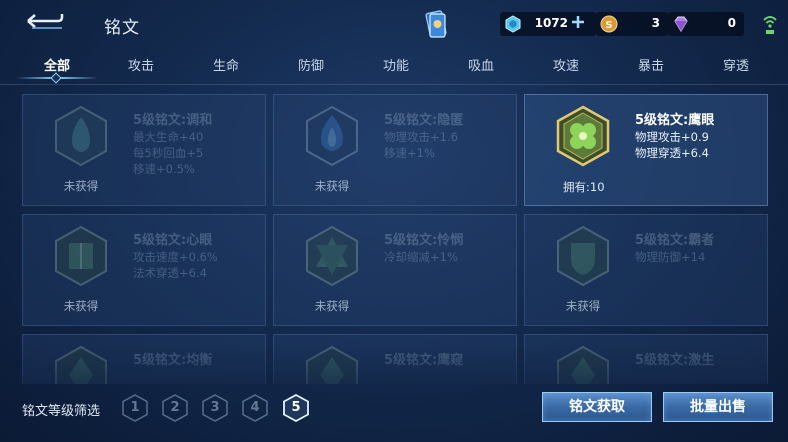 The image size is (788, 442). What do you see at coordinates (394, 84) in the screenshot?
I see `tabs-divider` at bounding box center [394, 84].